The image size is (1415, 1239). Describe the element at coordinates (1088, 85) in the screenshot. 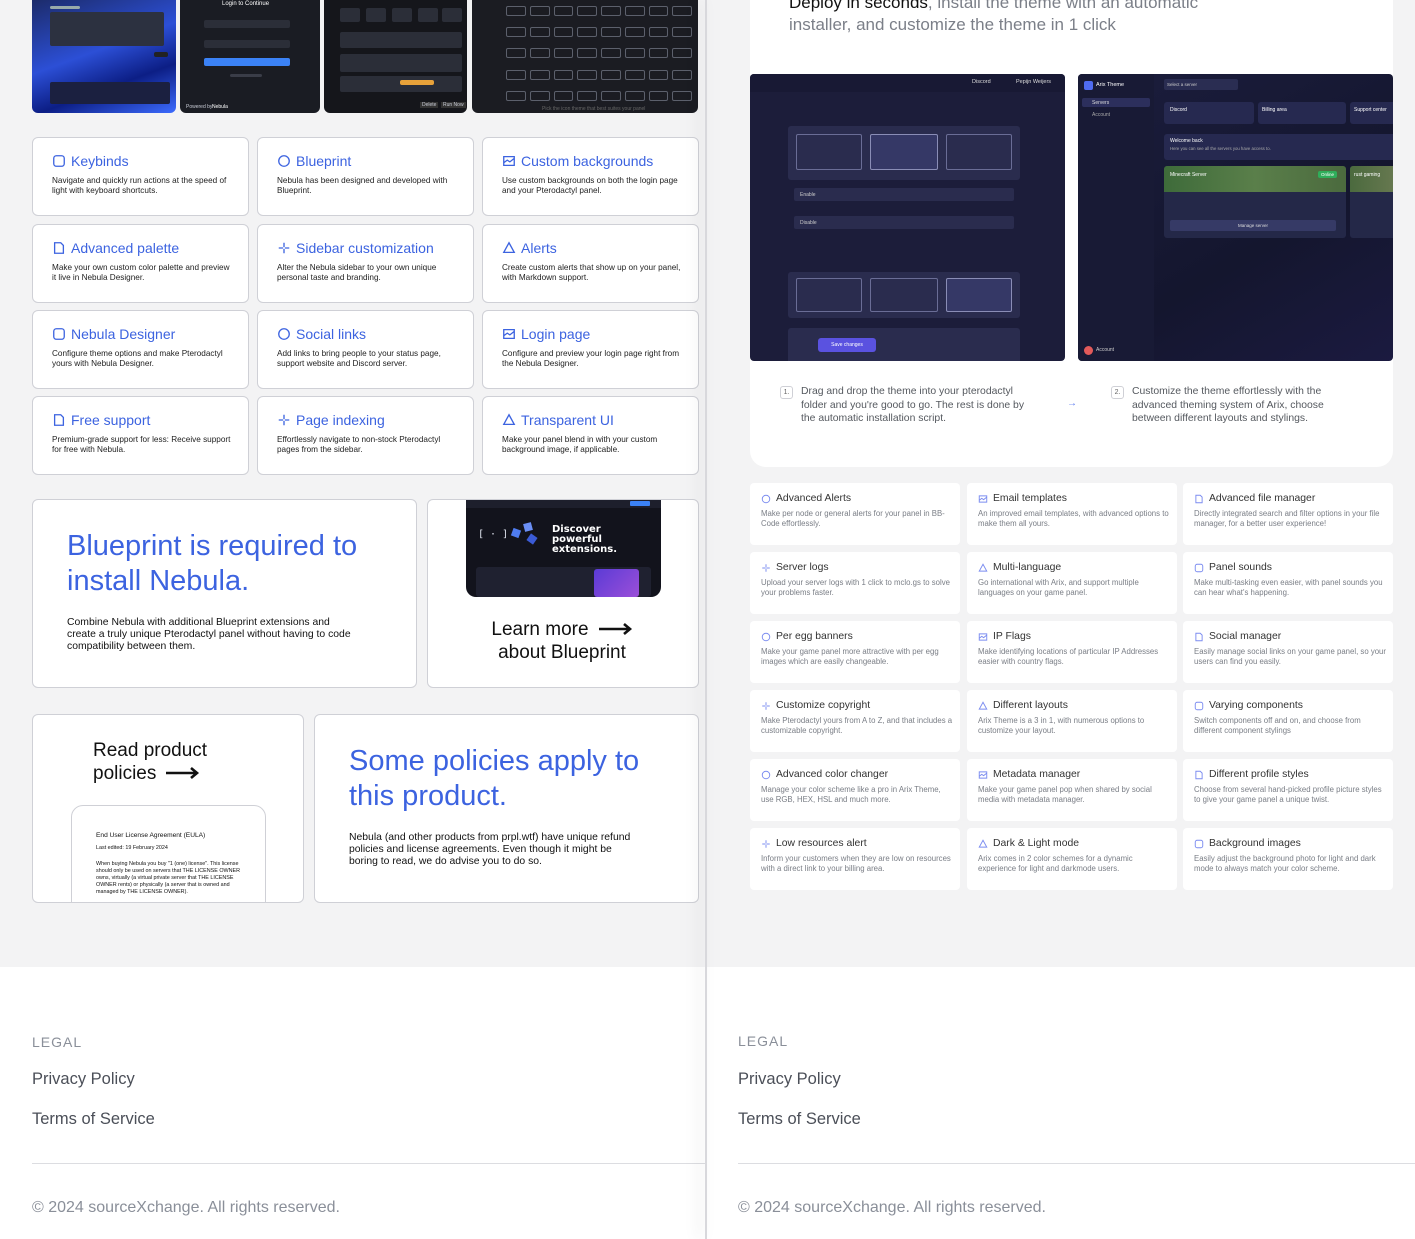

I see `arix-logo-icon` at that location.